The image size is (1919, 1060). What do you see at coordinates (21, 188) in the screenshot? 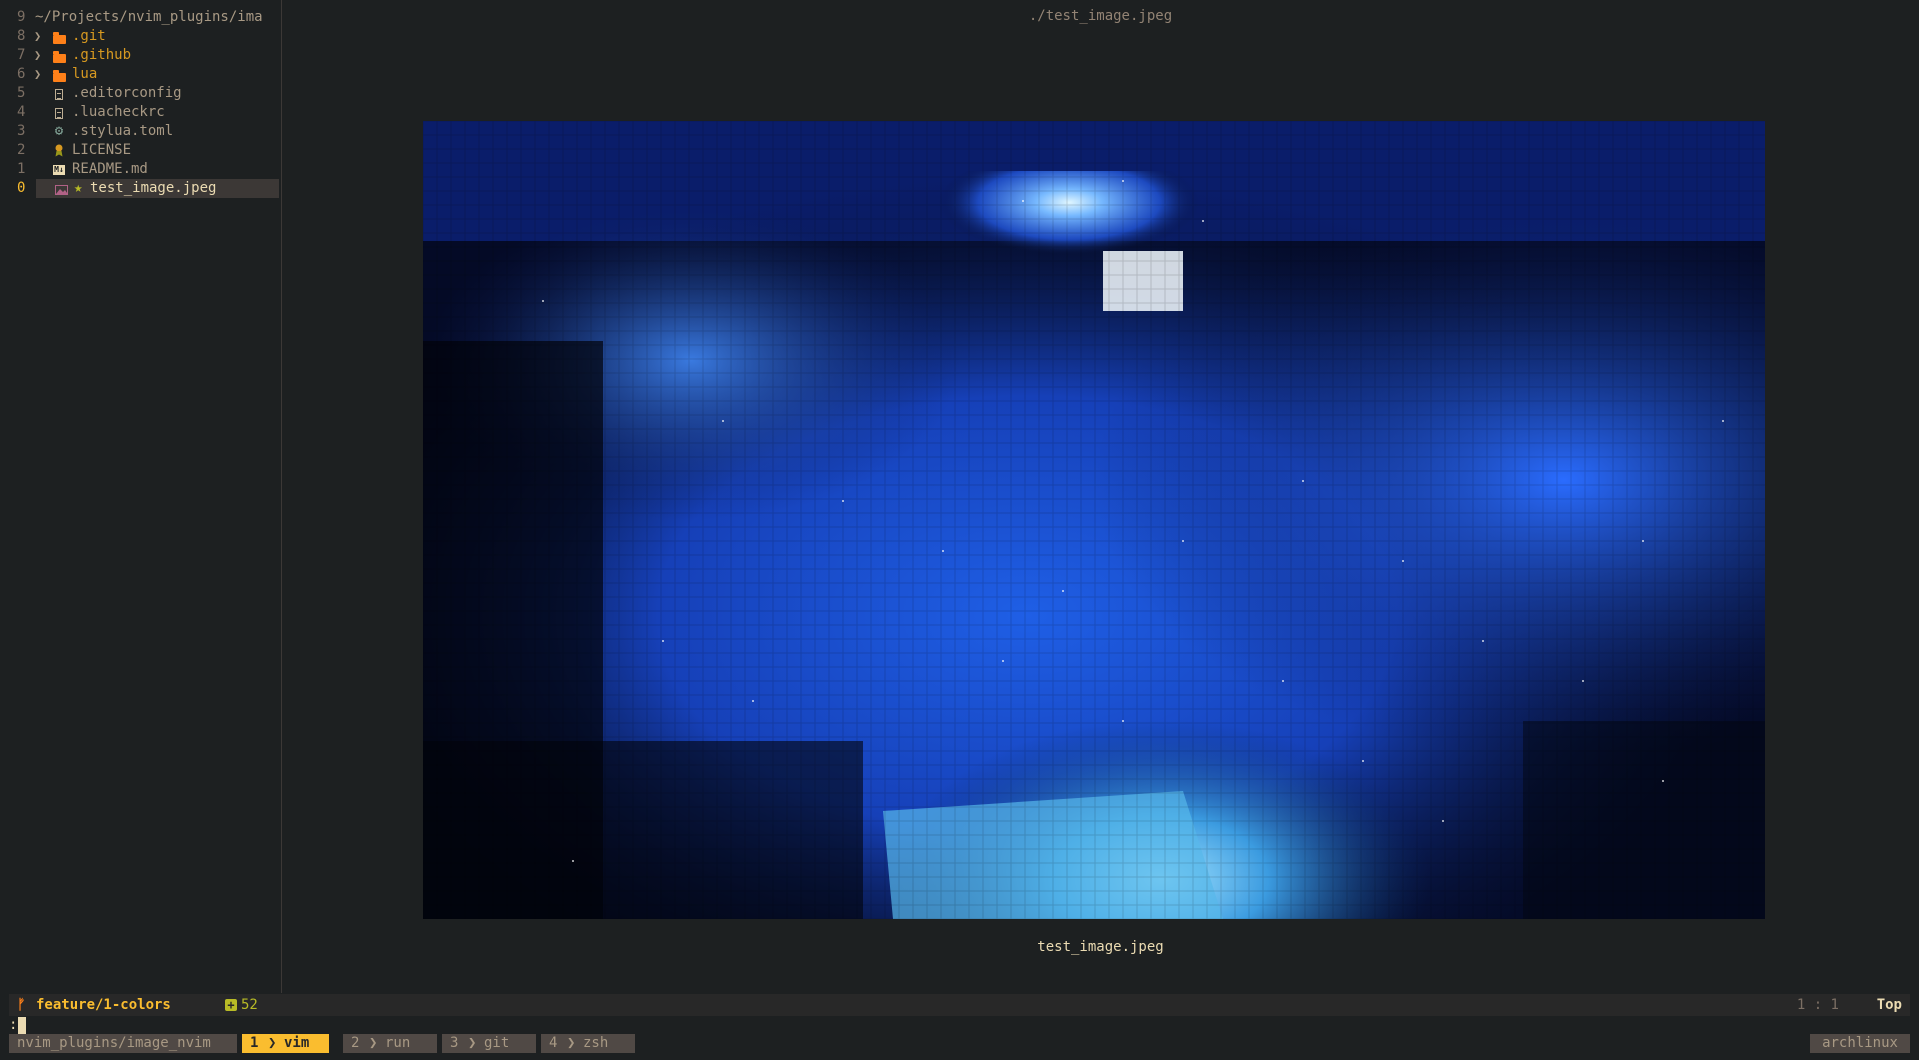
I see `line-number: 0` at bounding box center [21, 188].